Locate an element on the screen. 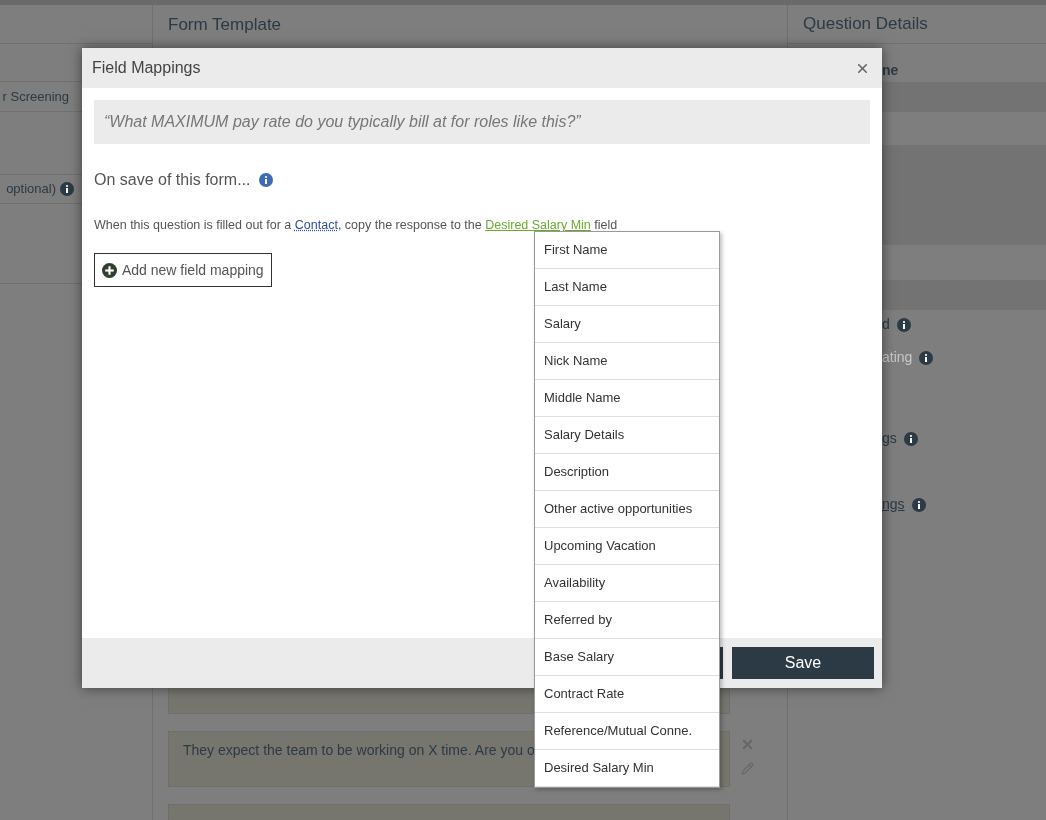  add-mapping-button: Add new field mapping is located at coordinates (183, 270).